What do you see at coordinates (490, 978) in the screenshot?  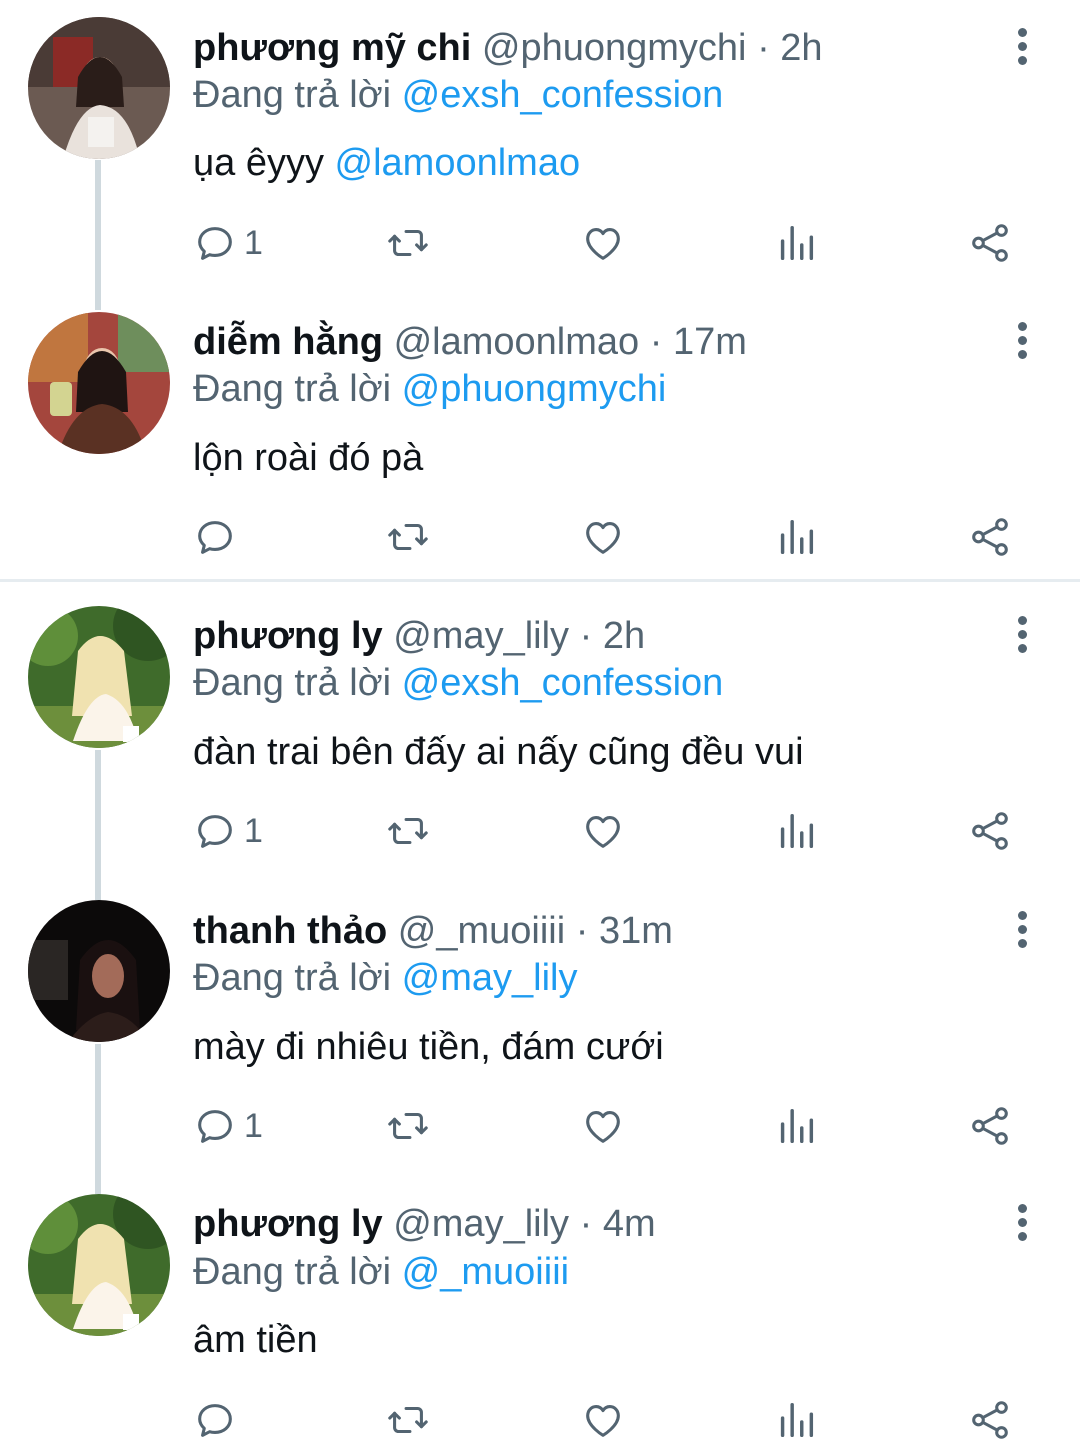 I see `replying-to-mention: @may_lily` at bounding box center [490, 978].